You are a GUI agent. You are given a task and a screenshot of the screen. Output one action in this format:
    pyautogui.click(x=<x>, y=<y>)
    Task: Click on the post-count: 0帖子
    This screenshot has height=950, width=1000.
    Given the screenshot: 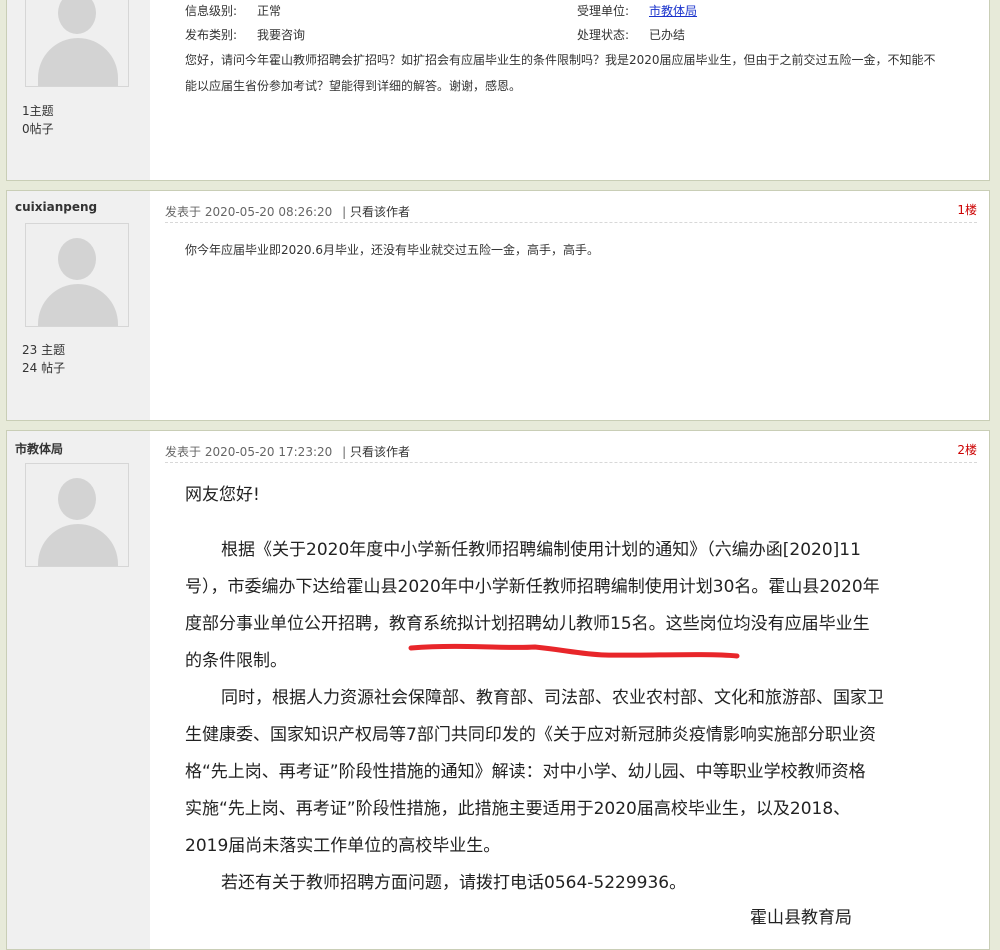 What is the action you would take?
    pyautogui.click(x=38, y=129)
    